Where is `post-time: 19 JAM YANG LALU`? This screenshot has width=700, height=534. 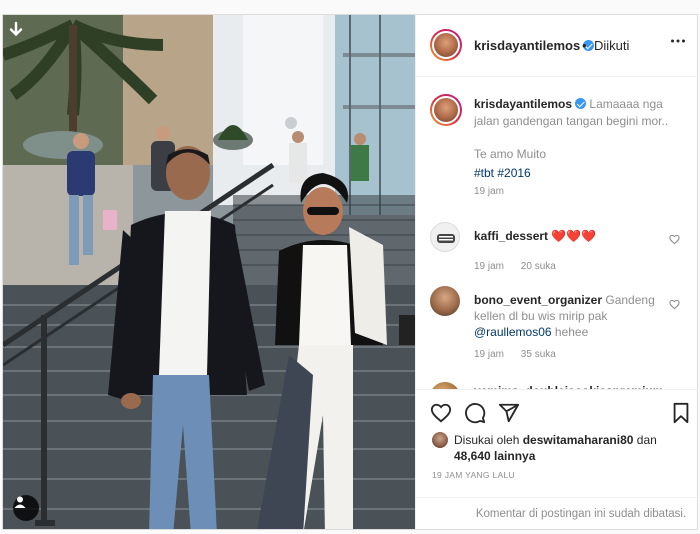 post-time: 19 JAM YANG LALU is located at coordinates (473, 475).